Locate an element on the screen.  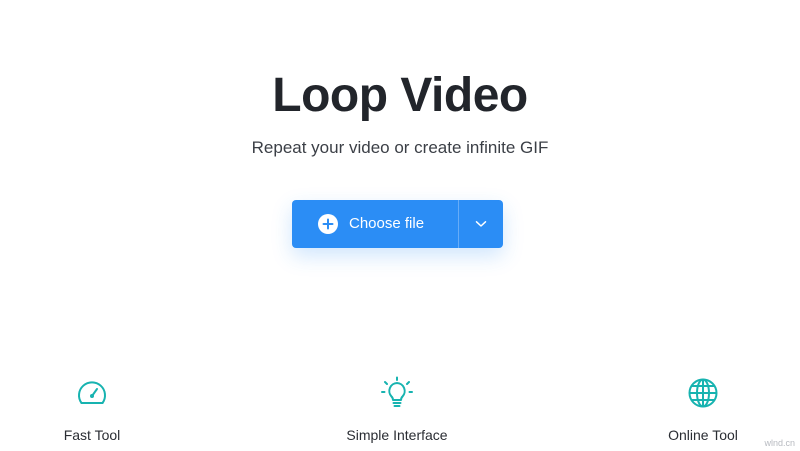
watermark: wlnd.cn is located at coordinates (779, 443).